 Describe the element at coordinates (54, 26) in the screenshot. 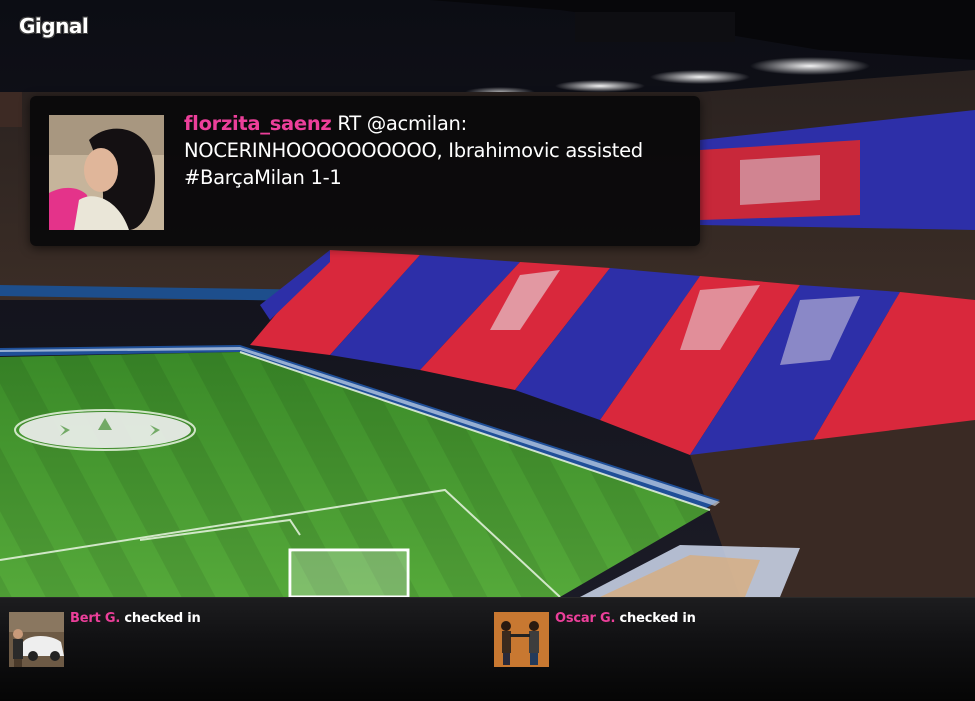

I see `gignal-logo: Gignal` at that location.